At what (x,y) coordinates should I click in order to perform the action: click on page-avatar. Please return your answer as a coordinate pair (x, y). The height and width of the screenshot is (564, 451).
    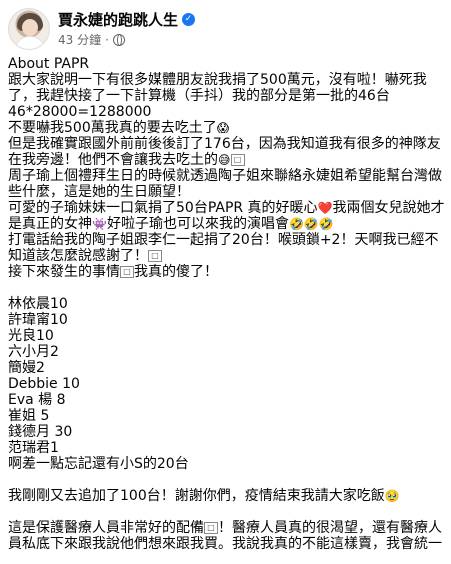
    Looking at the image, I should click on (29, 29).